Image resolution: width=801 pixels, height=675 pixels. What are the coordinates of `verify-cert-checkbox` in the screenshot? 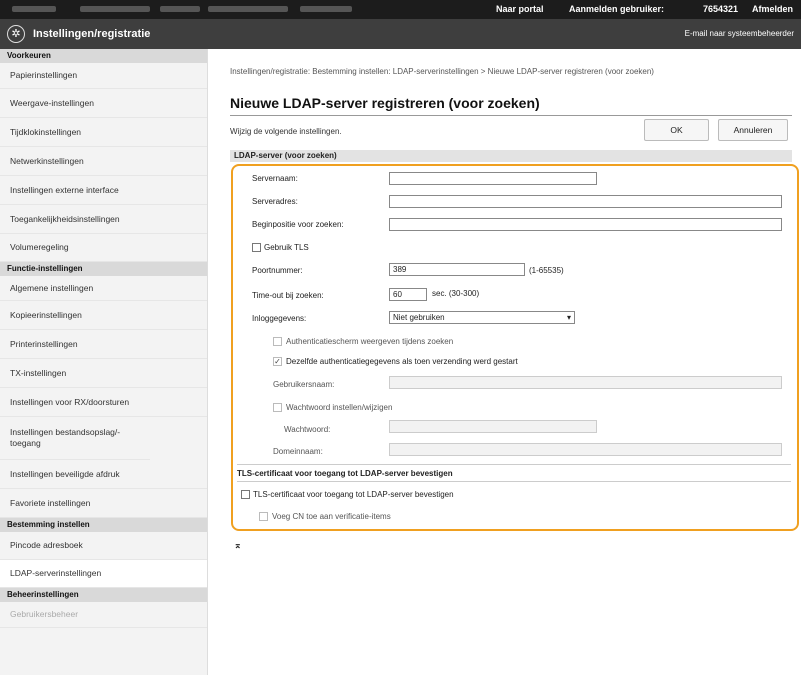 It's located at (245, 494).